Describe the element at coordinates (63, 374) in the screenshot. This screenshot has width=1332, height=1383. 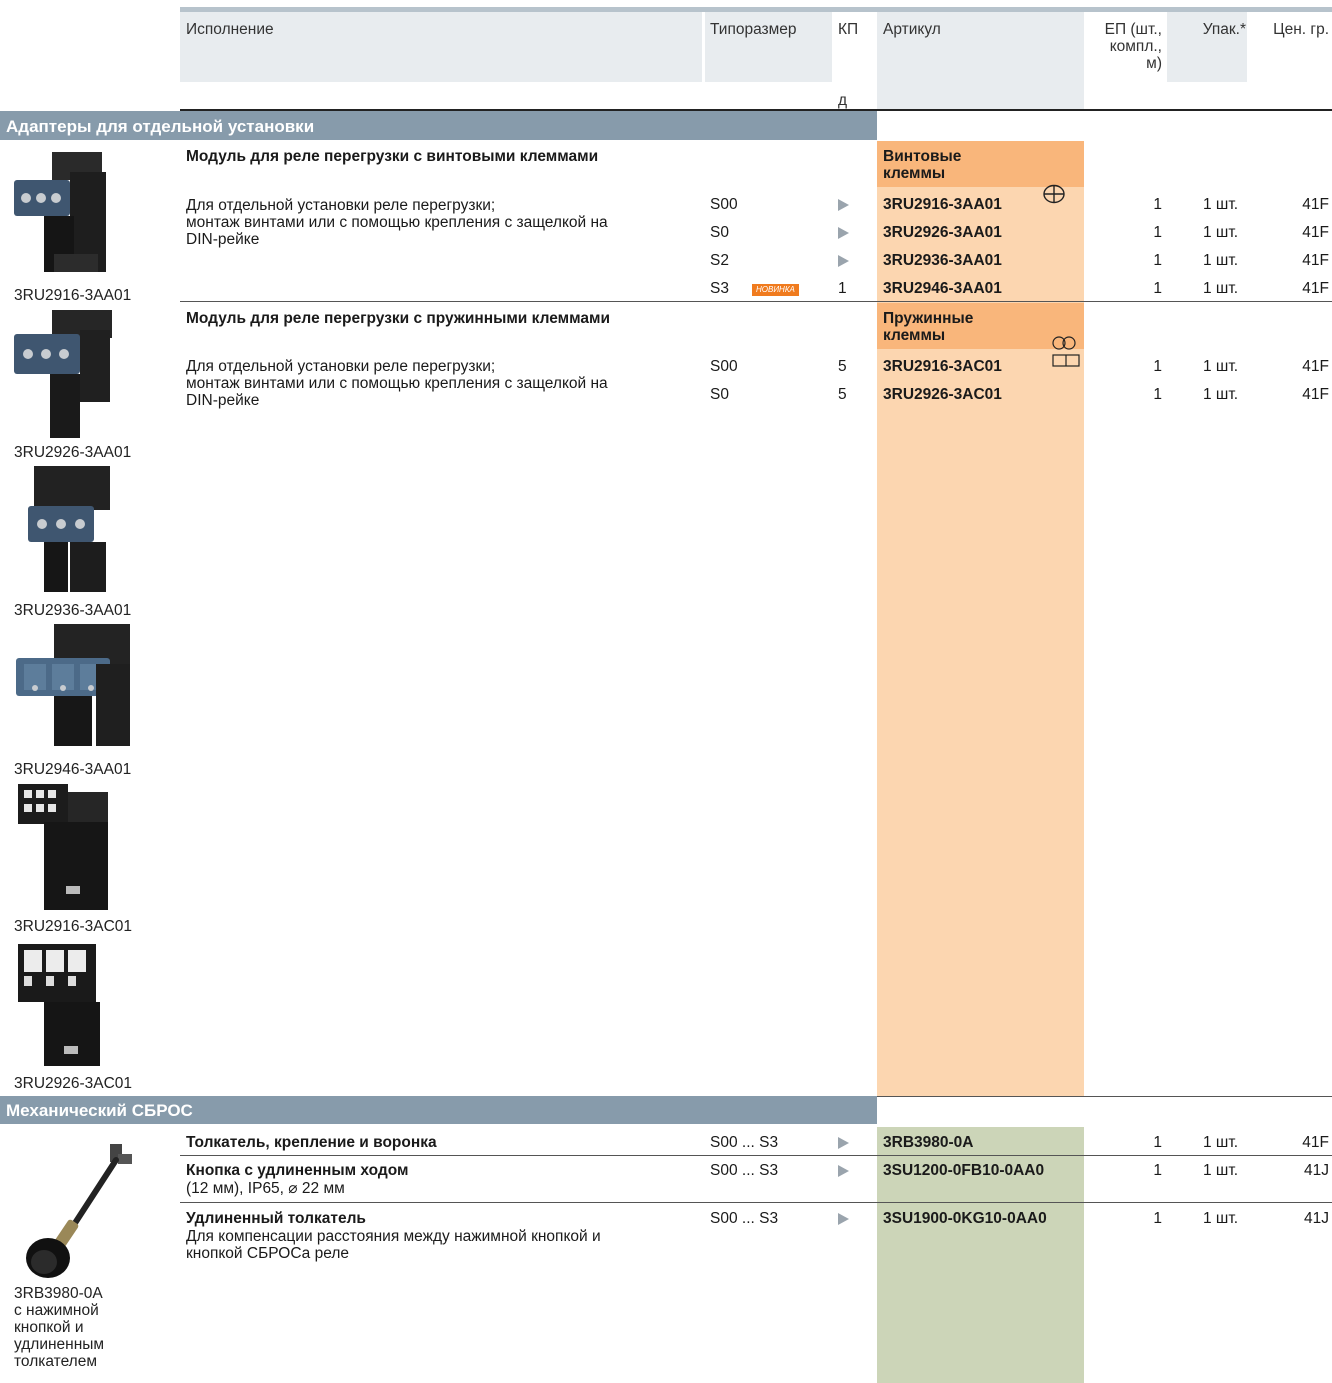
I see `product-photo-3ru2926-3aa01` at that location.